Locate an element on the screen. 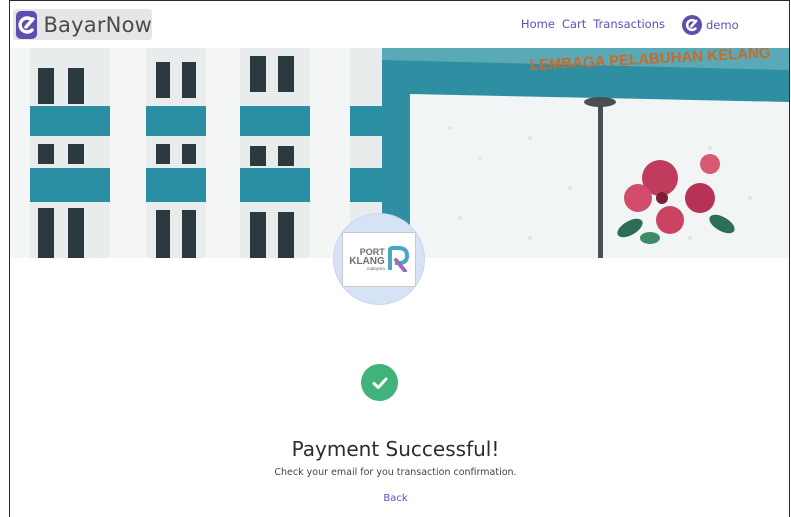 The height and width of the screenshot is (517, 791). merchant-logo-circle: PORT KLANG malaysia is located at coordinates (379, 259).